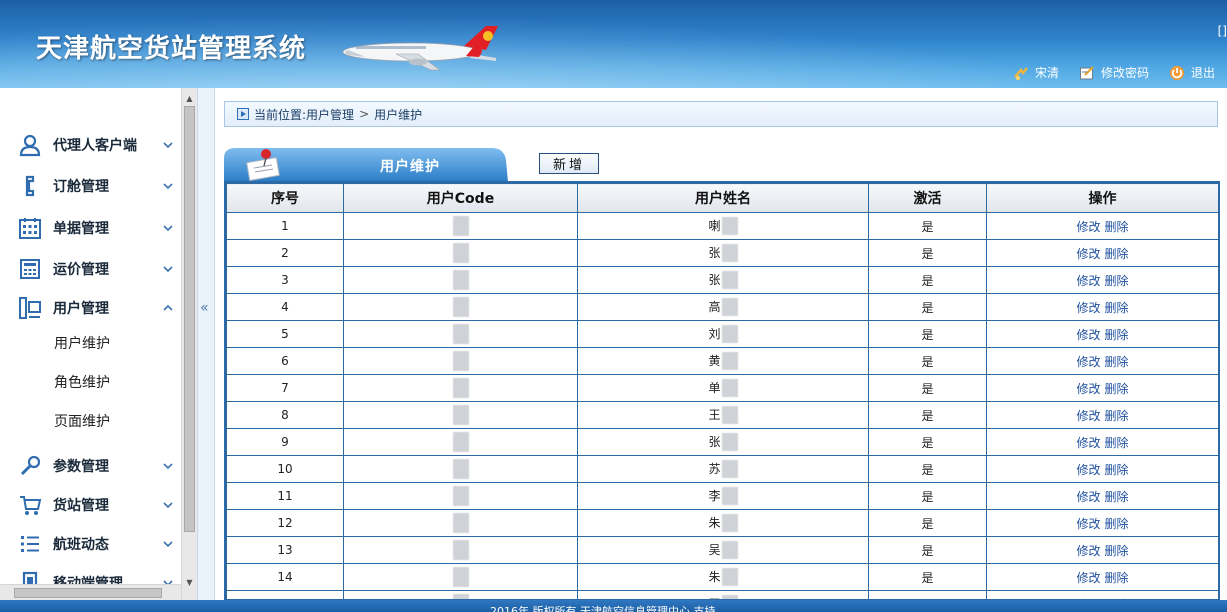  What do you see at coordinates (90, 269) in the screenshot?
I see `sidebar-item-pricing: 运价管理` at bounding box center [90, 269].